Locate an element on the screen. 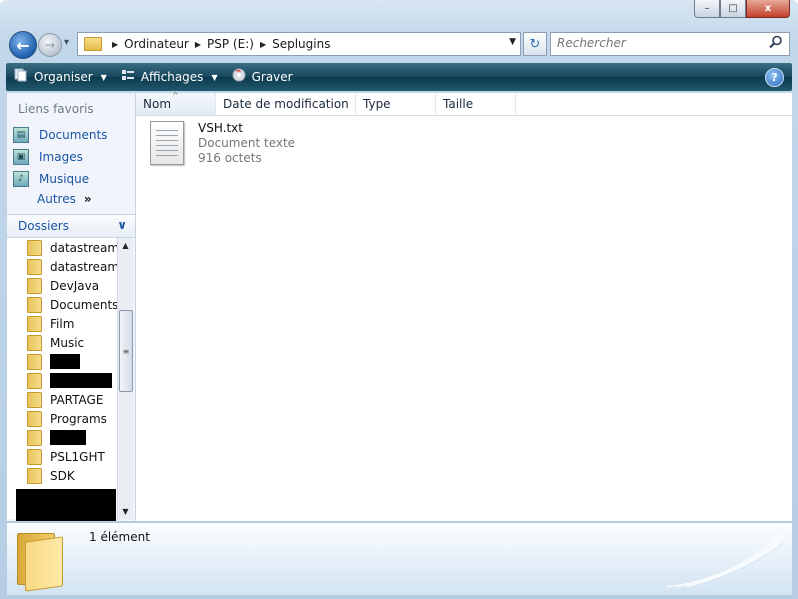 Image resolution: width=798 pixels, height=599 pixels. organiser-menu: Organiser ▼ is located at coordinates (59, 77).